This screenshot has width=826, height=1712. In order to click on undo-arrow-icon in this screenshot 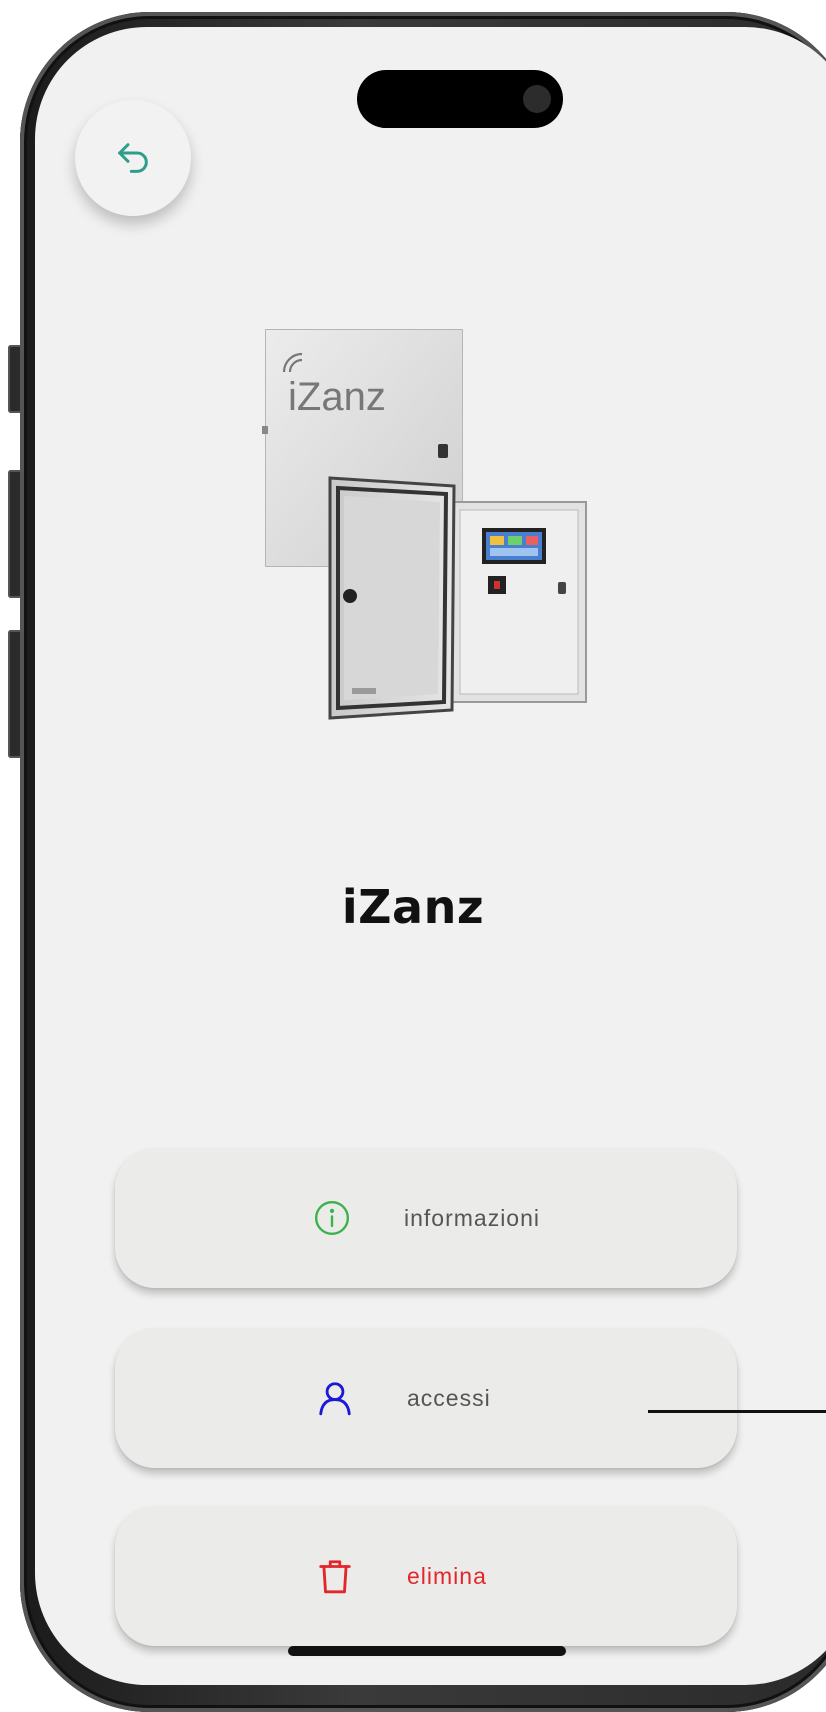, I will do `click(133, 158)`.